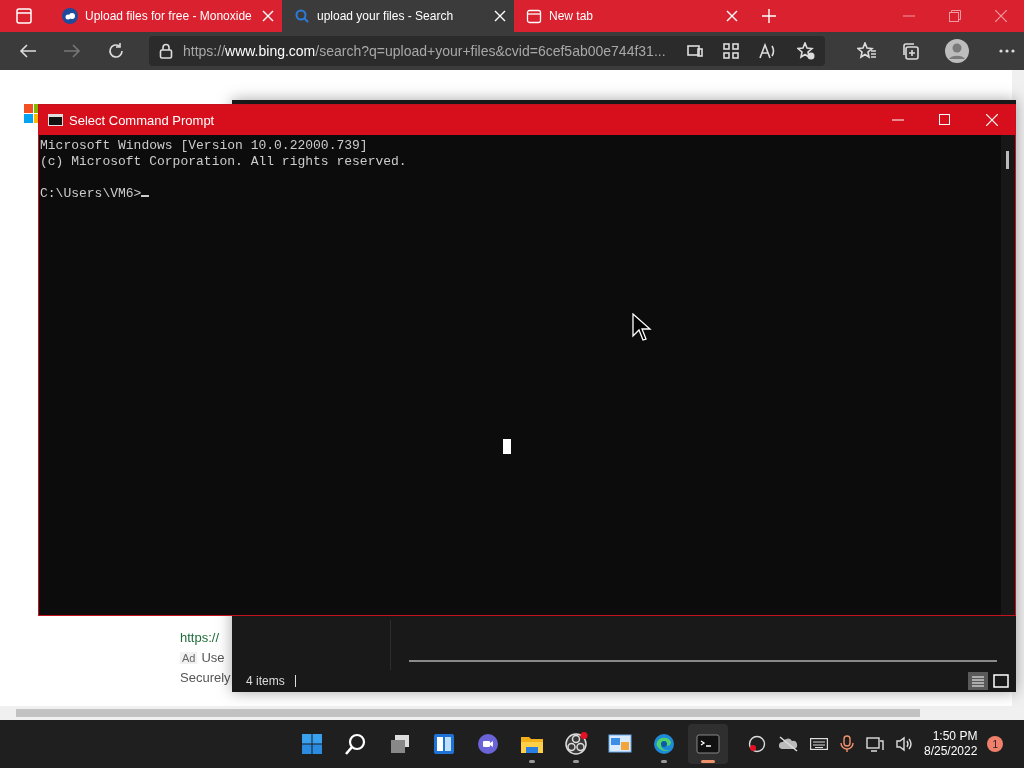 This screenshot has width=1024, height=768. What do you see at coordinates (905, 744) in the screenshot?
I see `volume-icon` at bounding box center [905, 744].